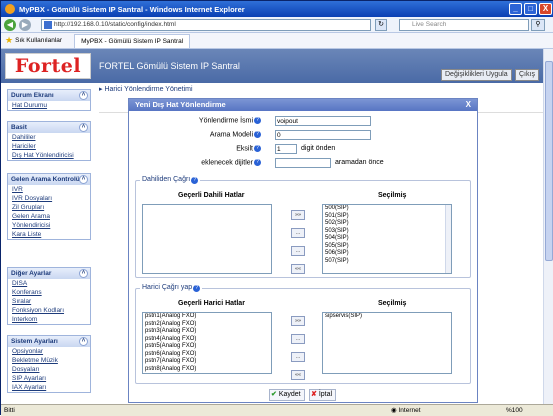 The height and width of the screenshot is (416, 553). Describe the element at coordinates (207, 332) in the screenshot. I see `list-option: pstn3(Analog FXO)` at that location.